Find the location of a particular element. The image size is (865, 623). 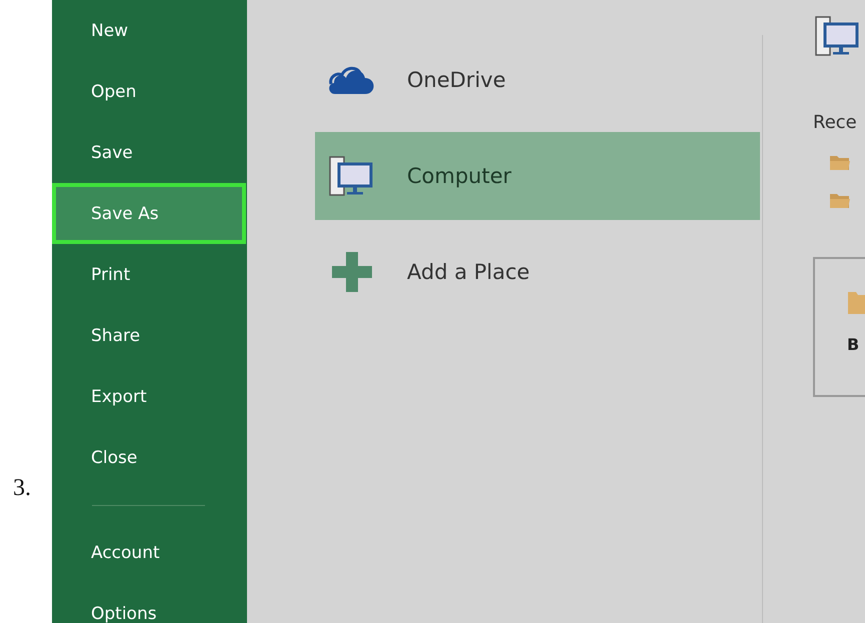

place-item: OneDrive is located at coordinates (537, 80).